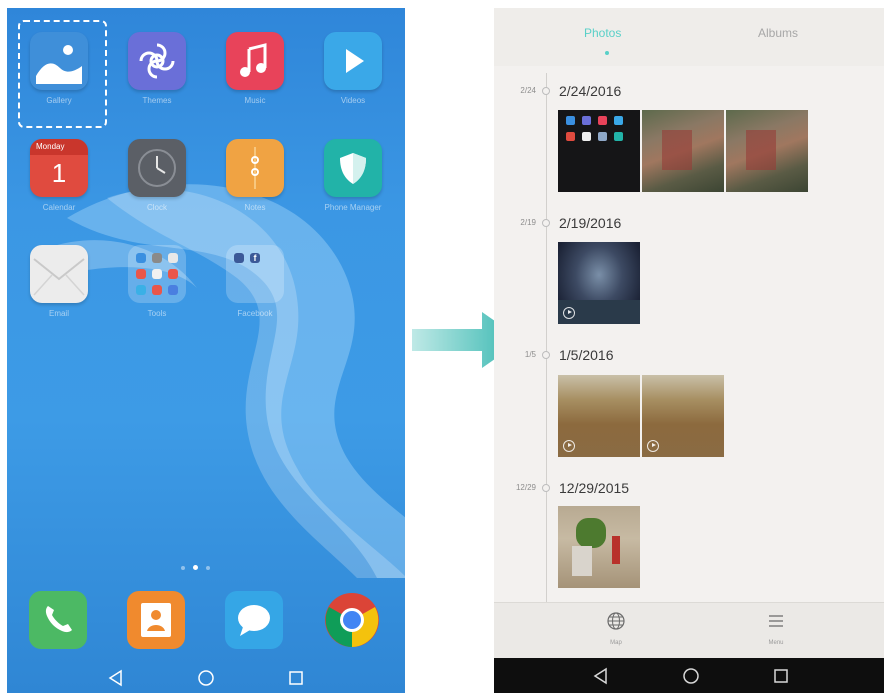 The image size is (885, 695). What do you see at coordinates (157, 168) in the screenshot?
I see `clock-icon` at bounding box center [157, 168].